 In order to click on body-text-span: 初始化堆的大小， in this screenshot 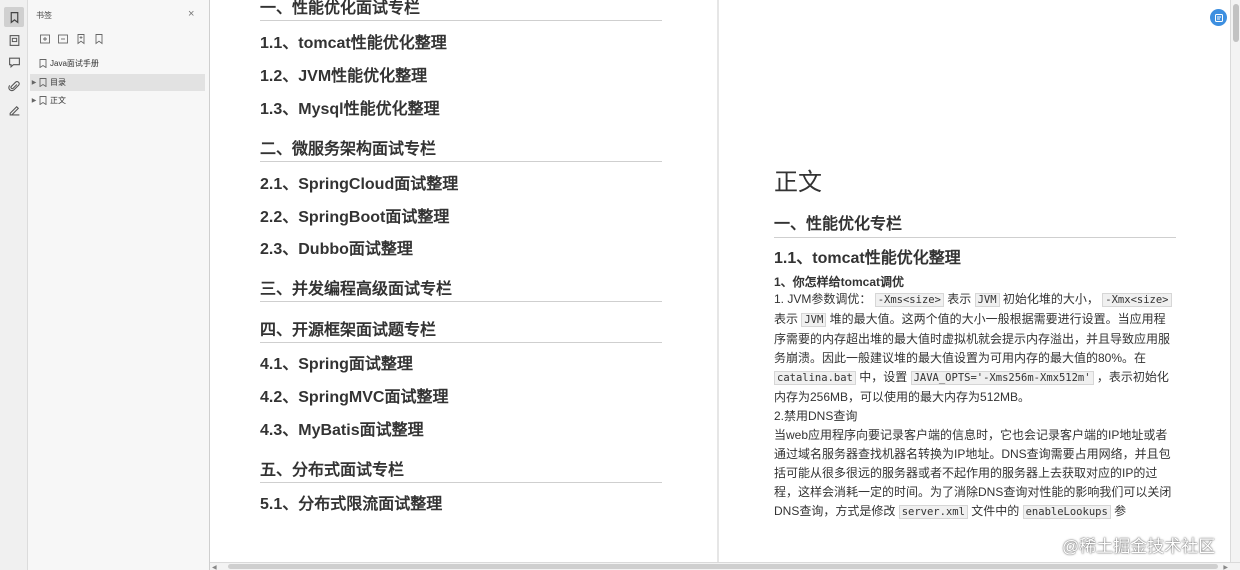, I will do `click(1050, 299)`.